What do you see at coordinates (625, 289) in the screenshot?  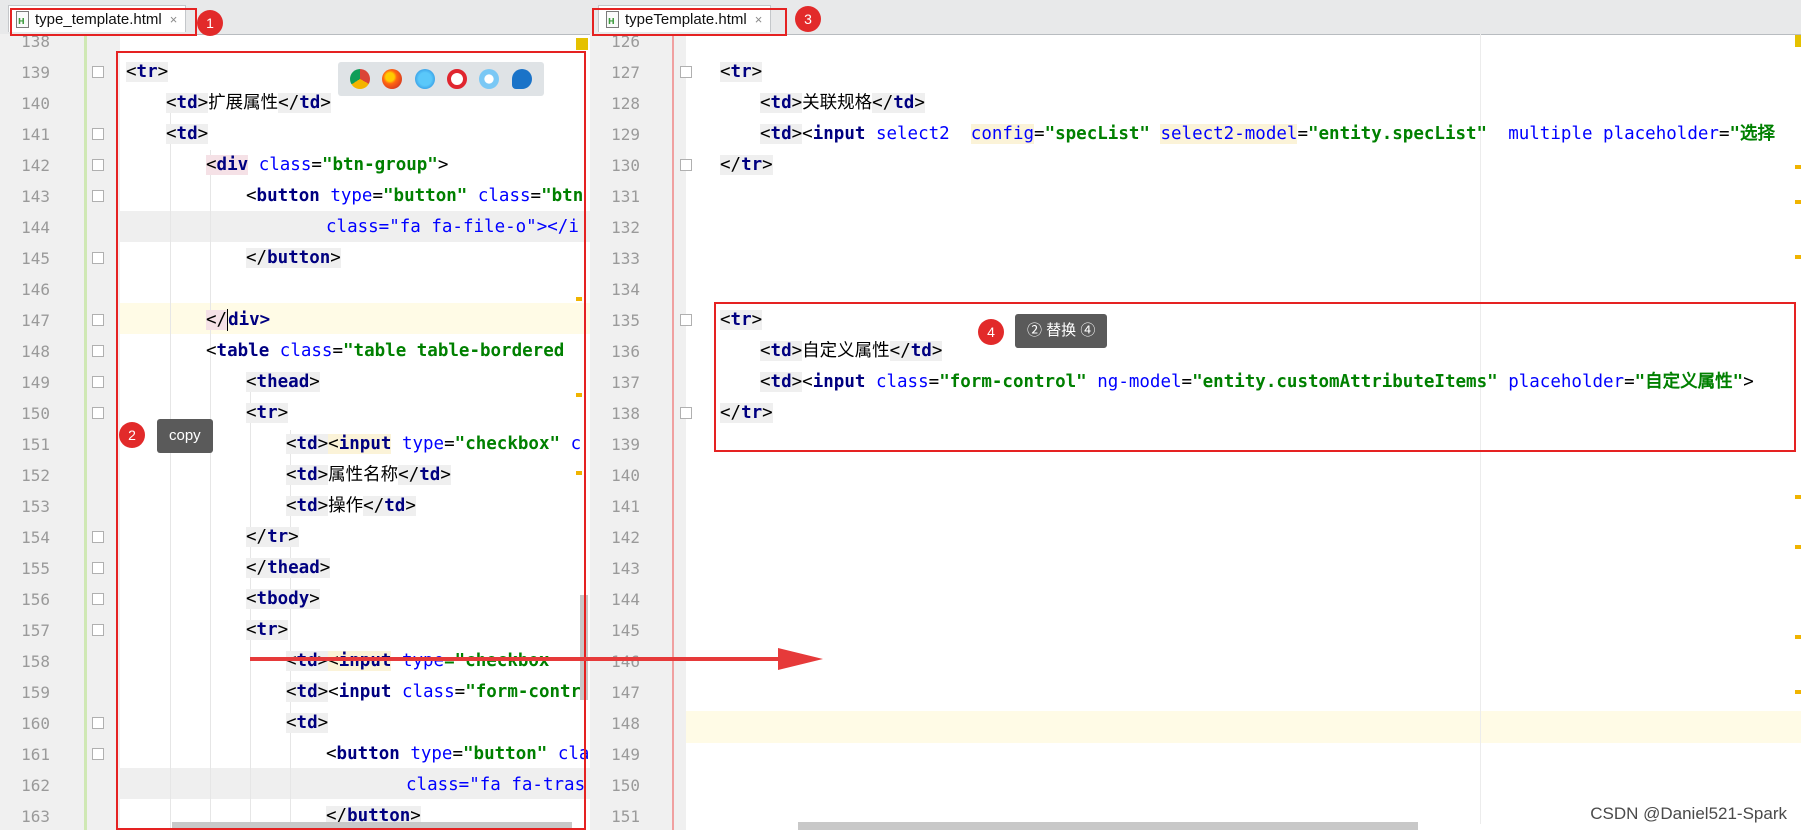 I see `line-number: 134` at bounding box center [625, 289].